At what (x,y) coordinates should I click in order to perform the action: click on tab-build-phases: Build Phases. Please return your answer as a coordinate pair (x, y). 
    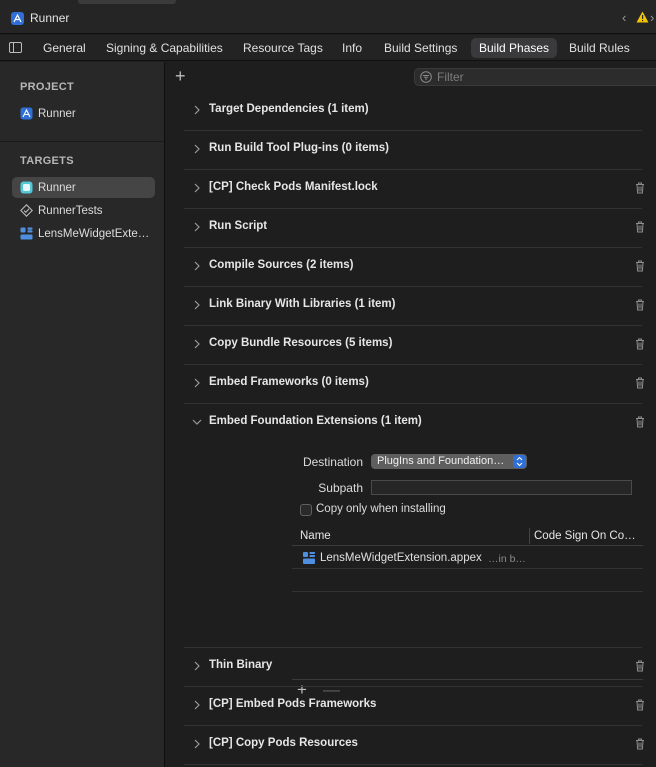
    Looking at the image, I should click on (514, 48).